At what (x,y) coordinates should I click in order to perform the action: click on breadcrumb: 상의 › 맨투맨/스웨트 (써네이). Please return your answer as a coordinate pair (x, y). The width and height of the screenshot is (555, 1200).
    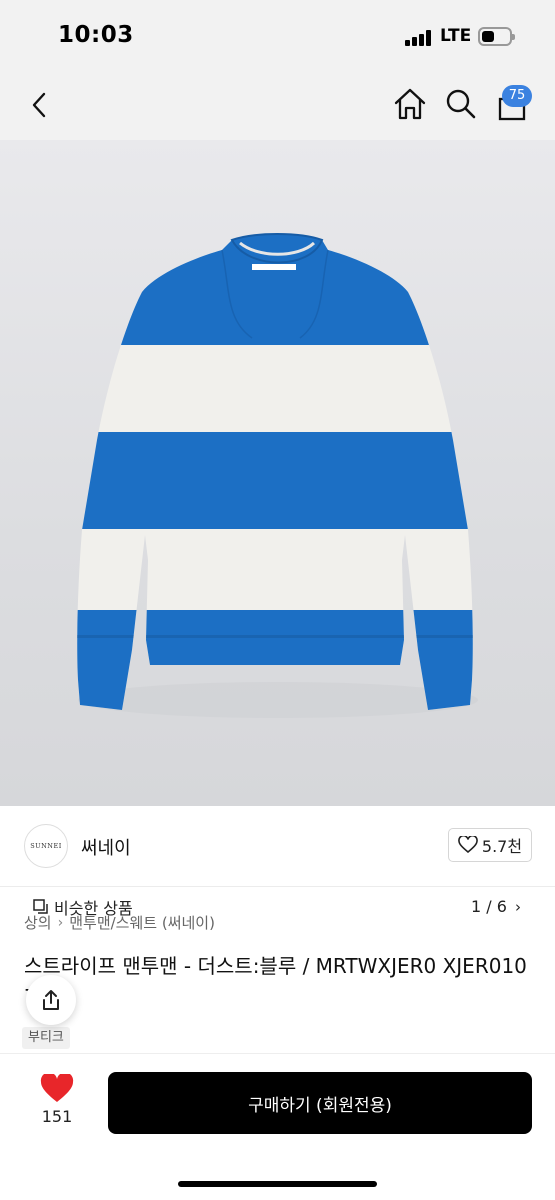
    Looking at the image, I should click on (119, 922).